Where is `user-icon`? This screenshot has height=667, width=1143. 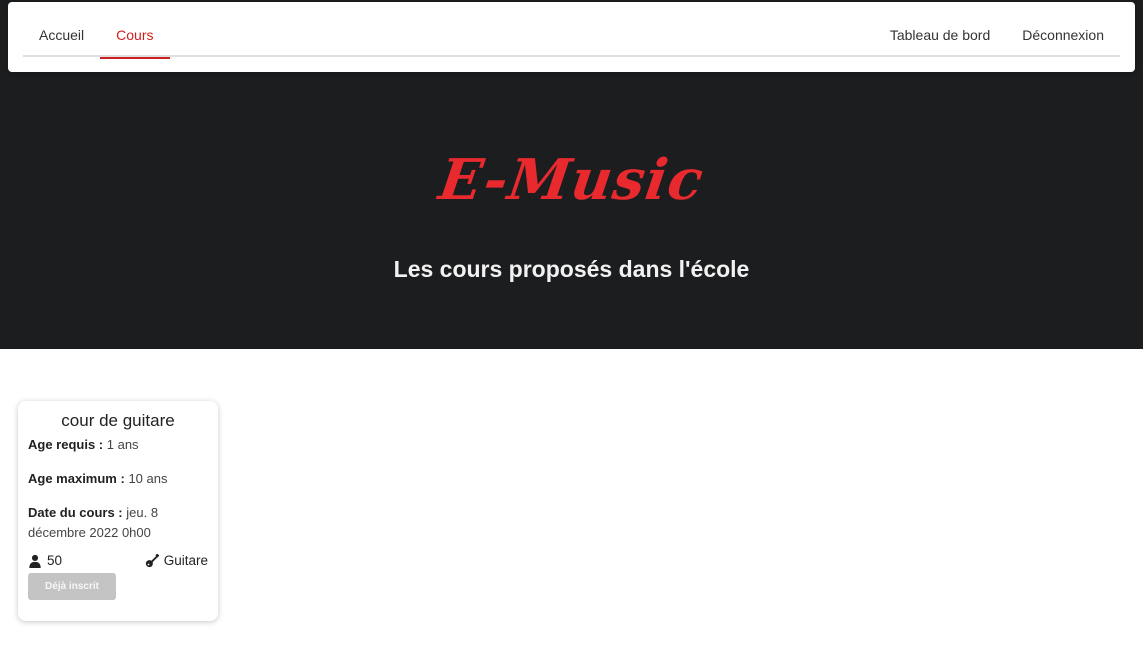
user-icon is located at coordinates (35, 561).